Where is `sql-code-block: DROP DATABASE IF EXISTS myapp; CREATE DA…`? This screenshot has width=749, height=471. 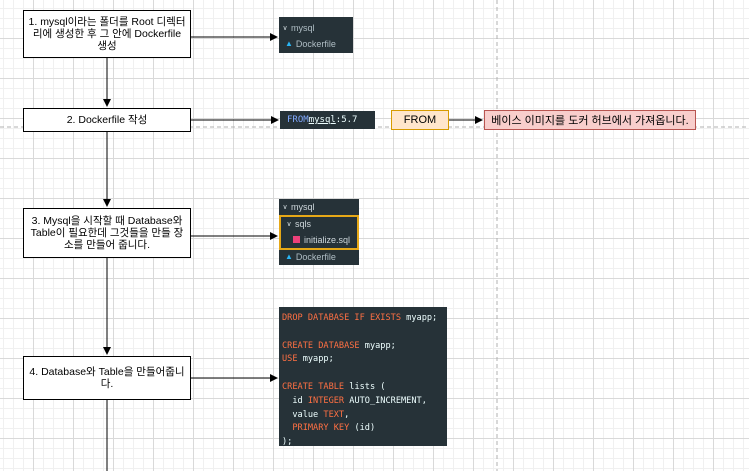
sql-code-block: DROP DATABASE IF EXISTS myapp; CREATE DA… is located at coordinates (363, 377).